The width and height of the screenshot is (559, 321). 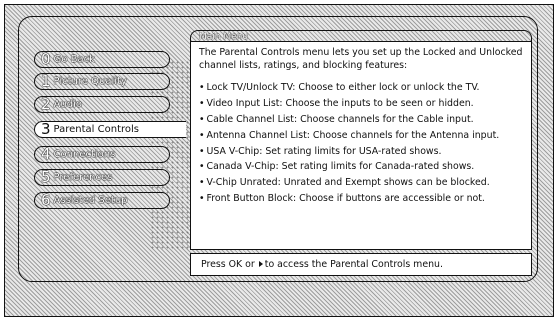 What do you see at coordinates (228, 264) in the screenshot?
I see `help-prefix: Press OK or` at bounding box center [228, 264].